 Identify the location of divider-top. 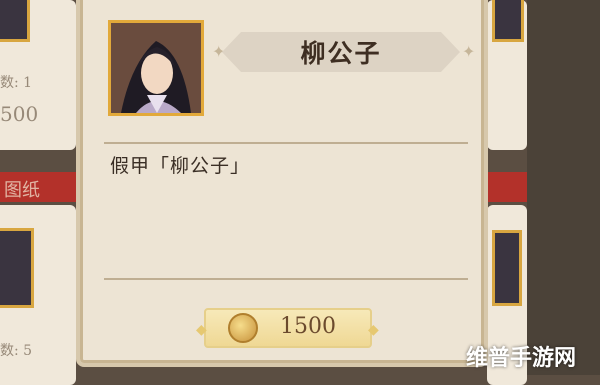
(286, 143).